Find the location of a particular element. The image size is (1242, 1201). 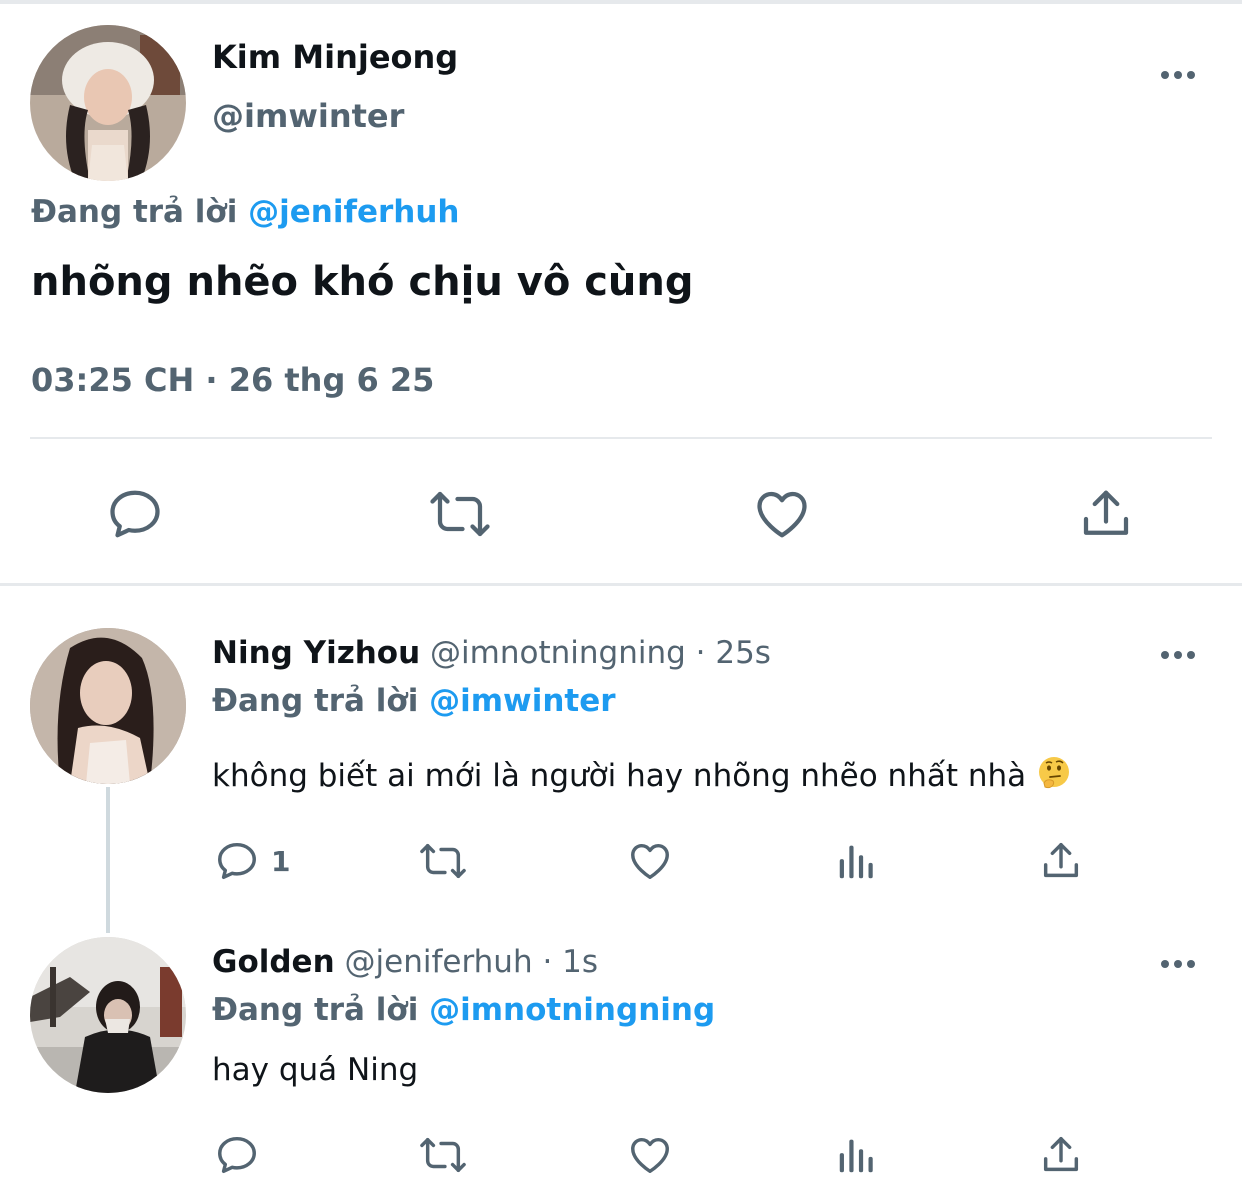

thinking-face-icon is located at coordinates (1054, 773).